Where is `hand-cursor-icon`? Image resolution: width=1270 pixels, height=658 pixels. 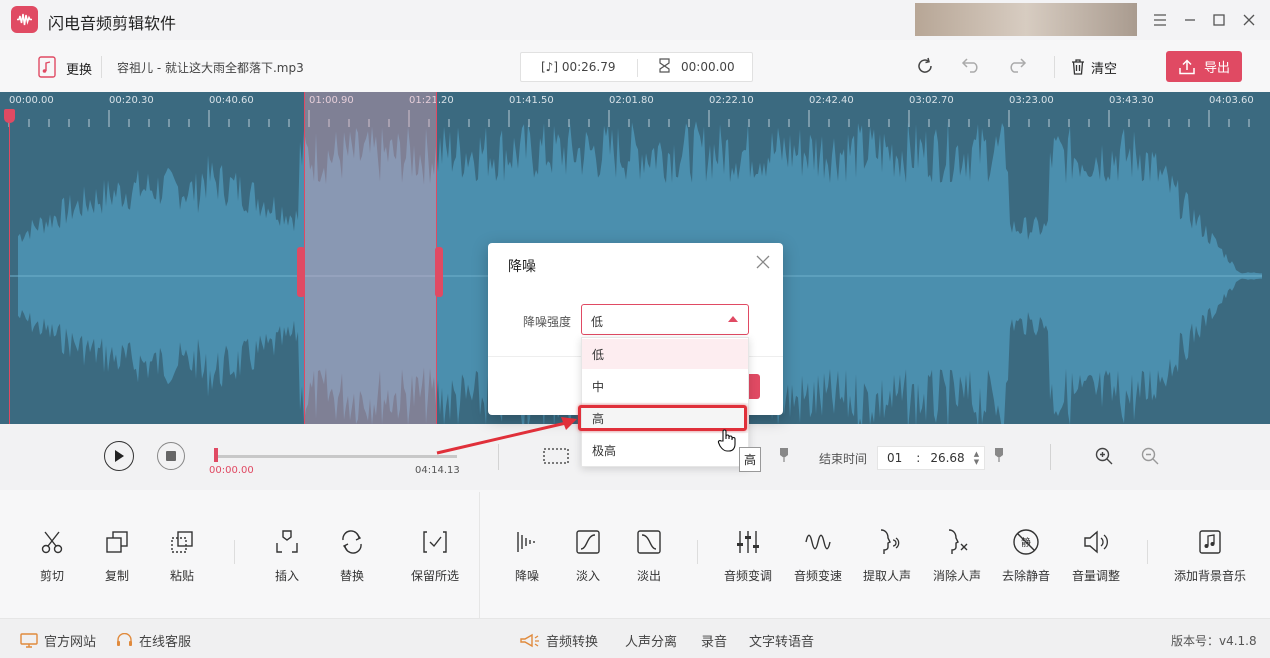
hand-cursor-icon is located at coordinates (727, 441).